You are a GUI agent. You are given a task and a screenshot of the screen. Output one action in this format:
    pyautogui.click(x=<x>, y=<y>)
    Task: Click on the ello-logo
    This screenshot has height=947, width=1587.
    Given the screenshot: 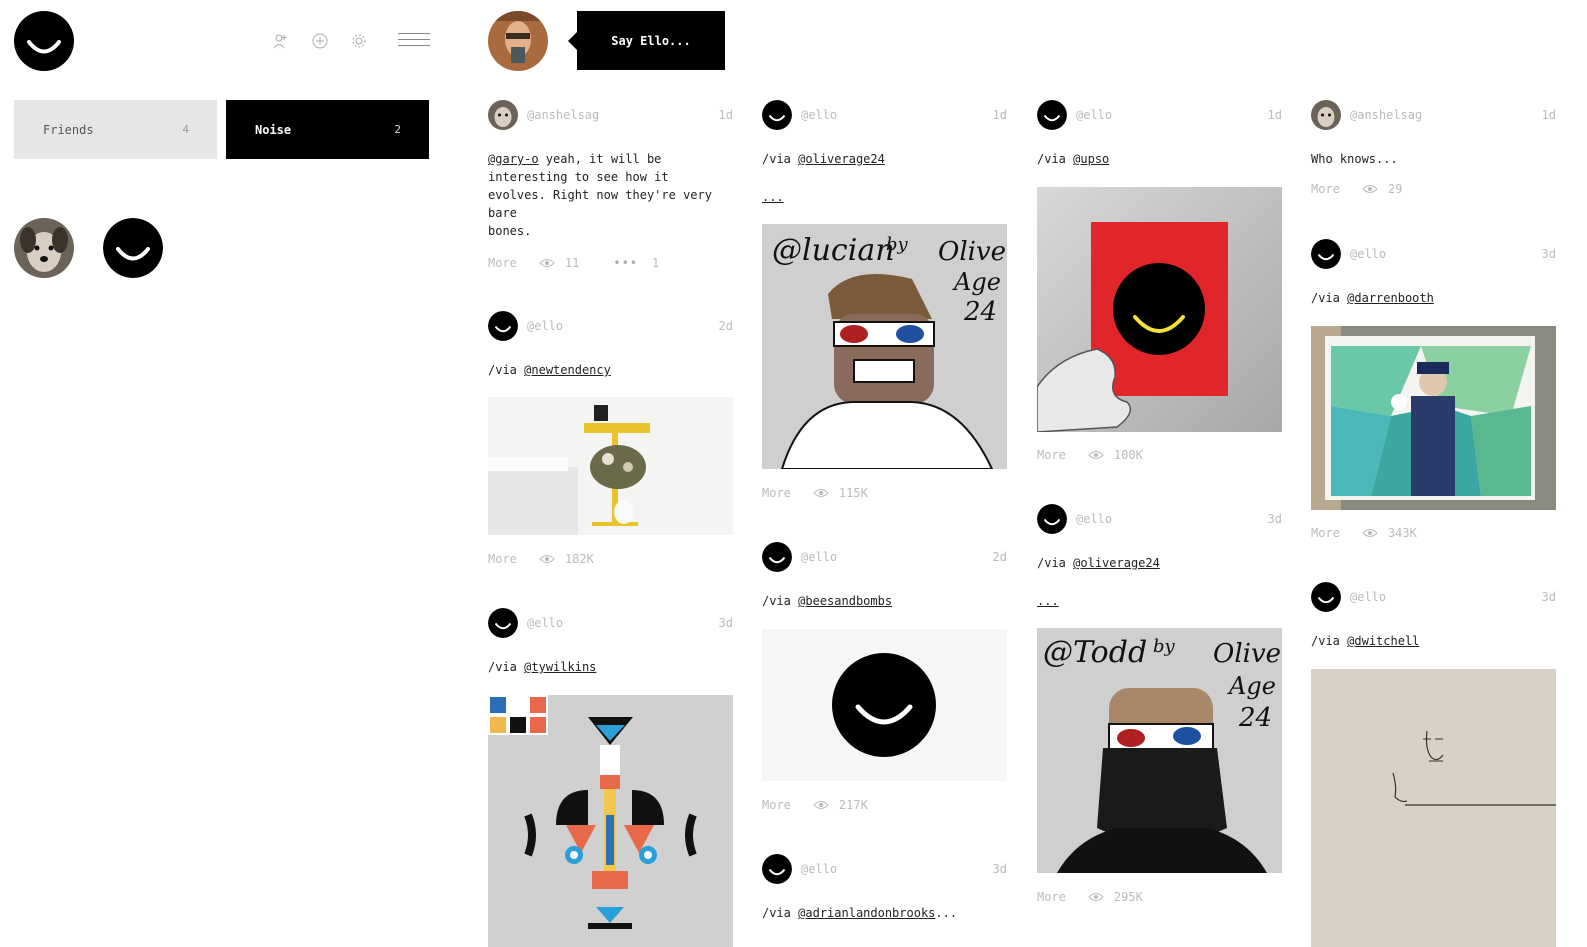 What is the action you would take?
    pyautogui.click(x=44, y=41)
    